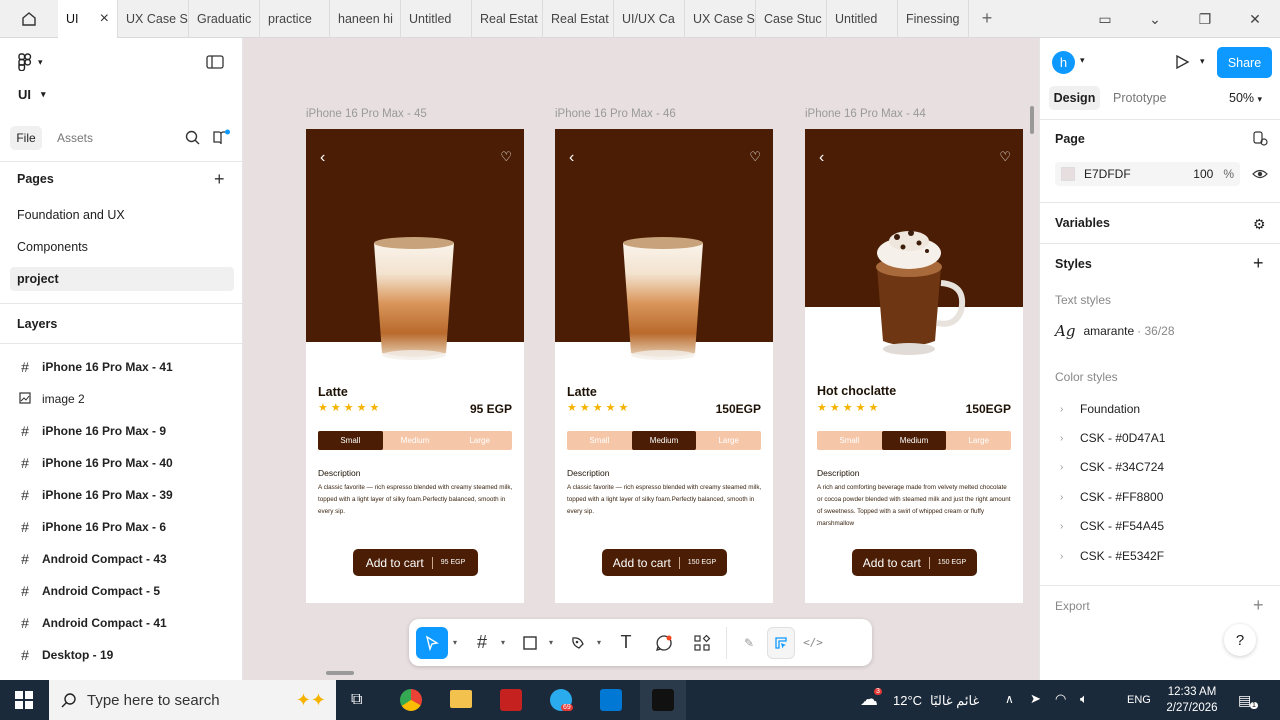  Describe the element at coordinates (1192, 700) in the screenshot. I see `clock: 12:33 AM 2/27/2026` at that location.